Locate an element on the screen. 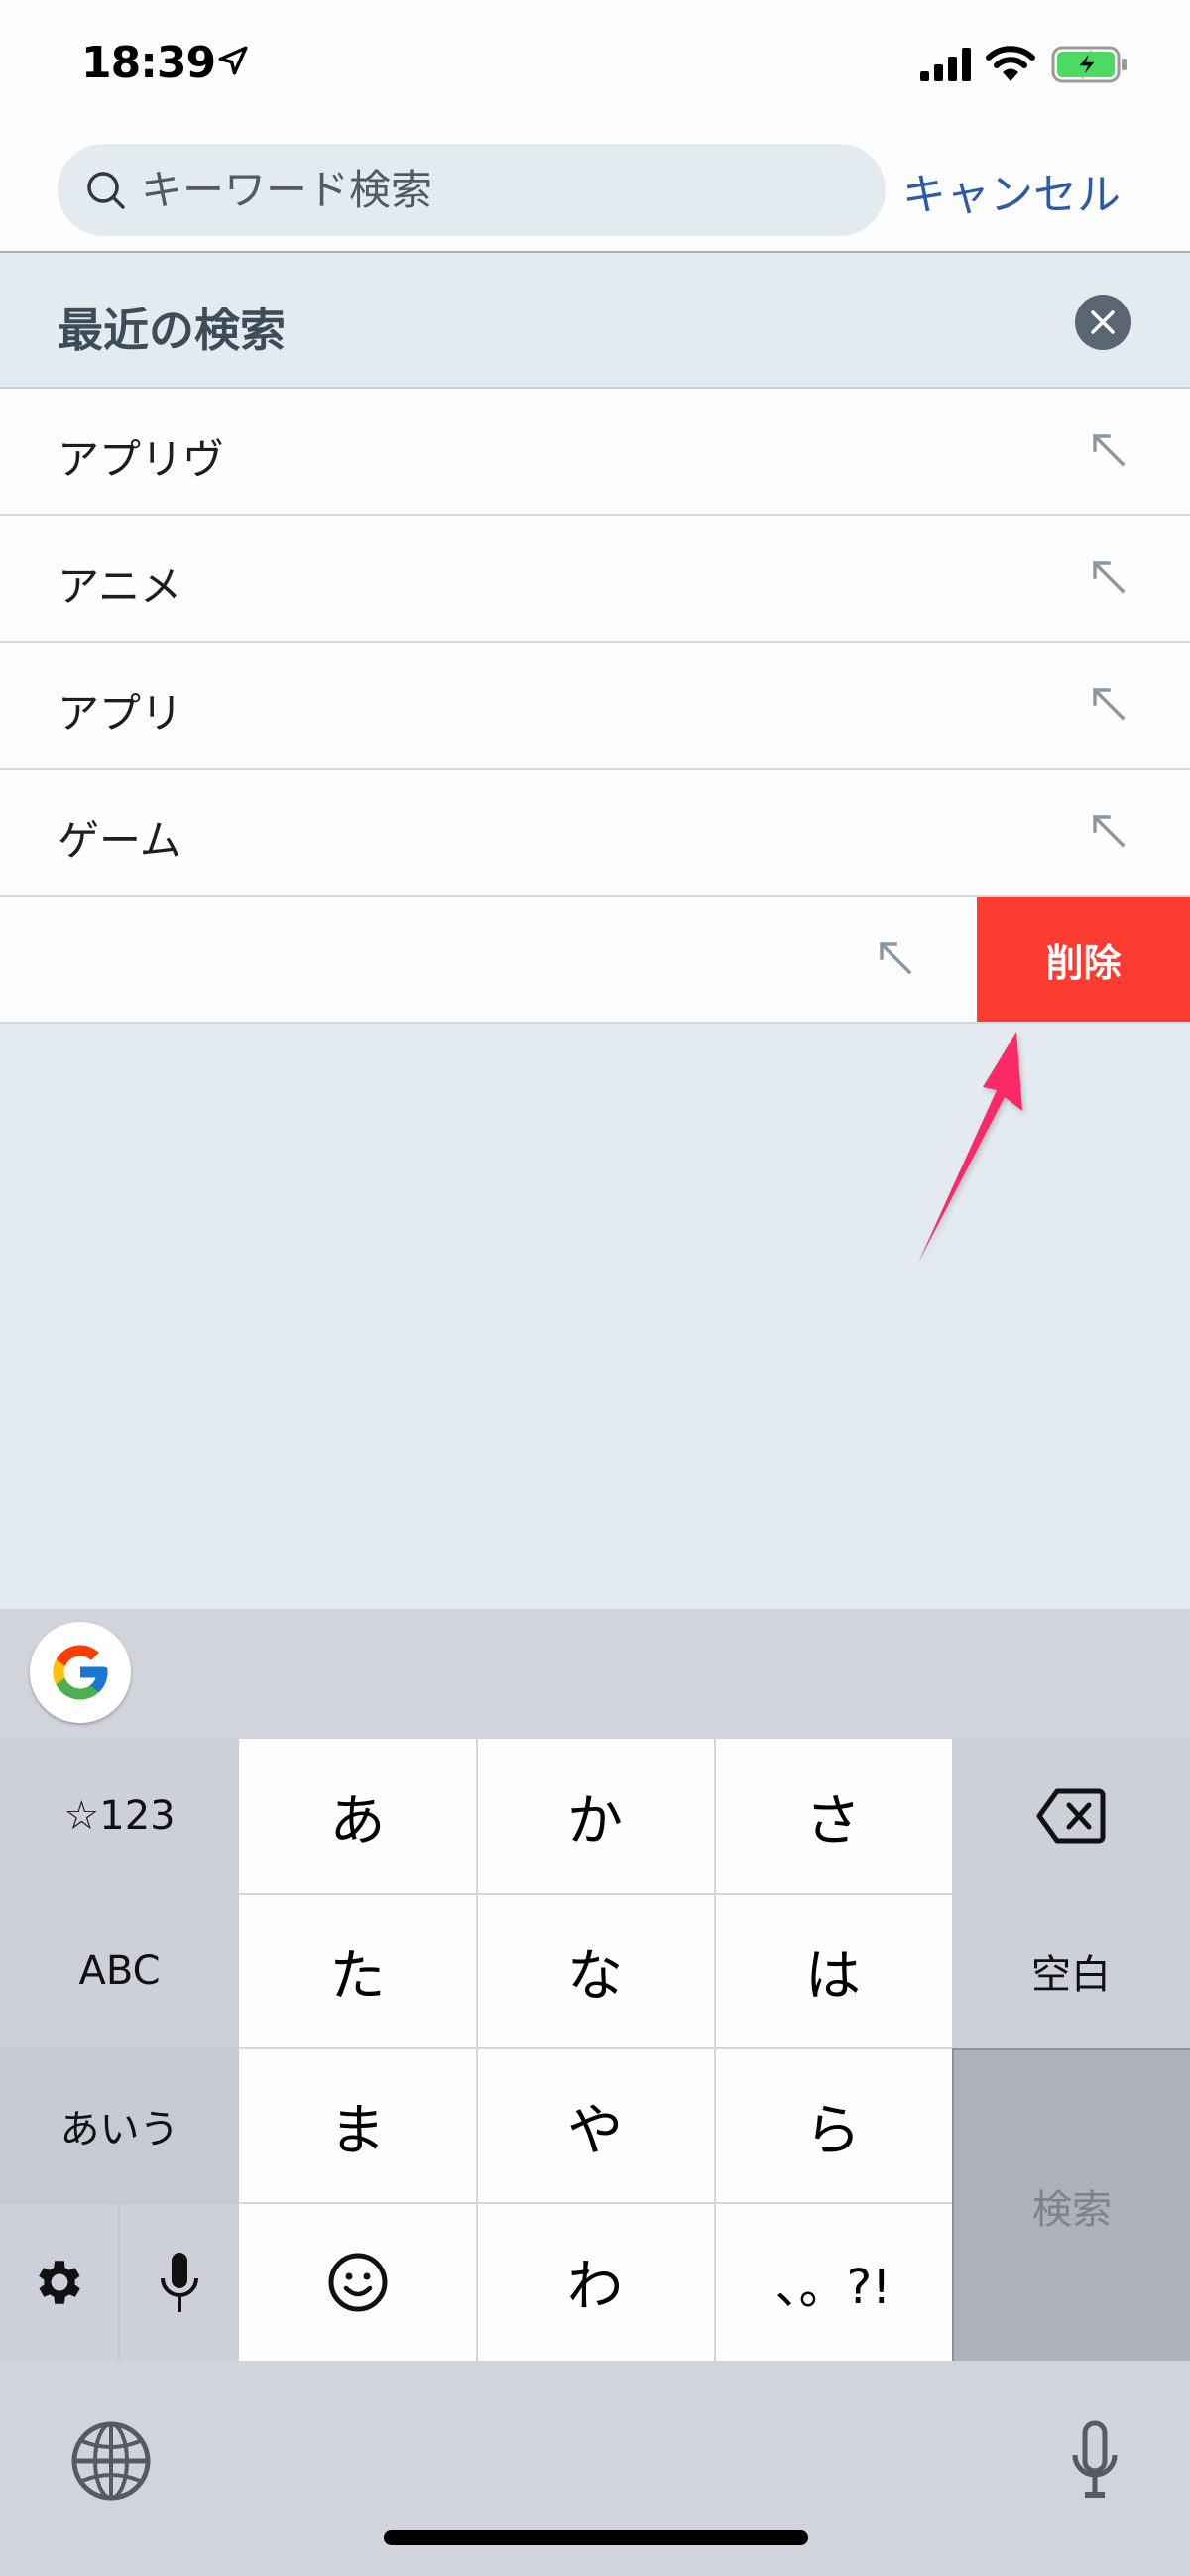 The image size is (1190, 2576). key-emoji is located at coordinates (357, 2282).